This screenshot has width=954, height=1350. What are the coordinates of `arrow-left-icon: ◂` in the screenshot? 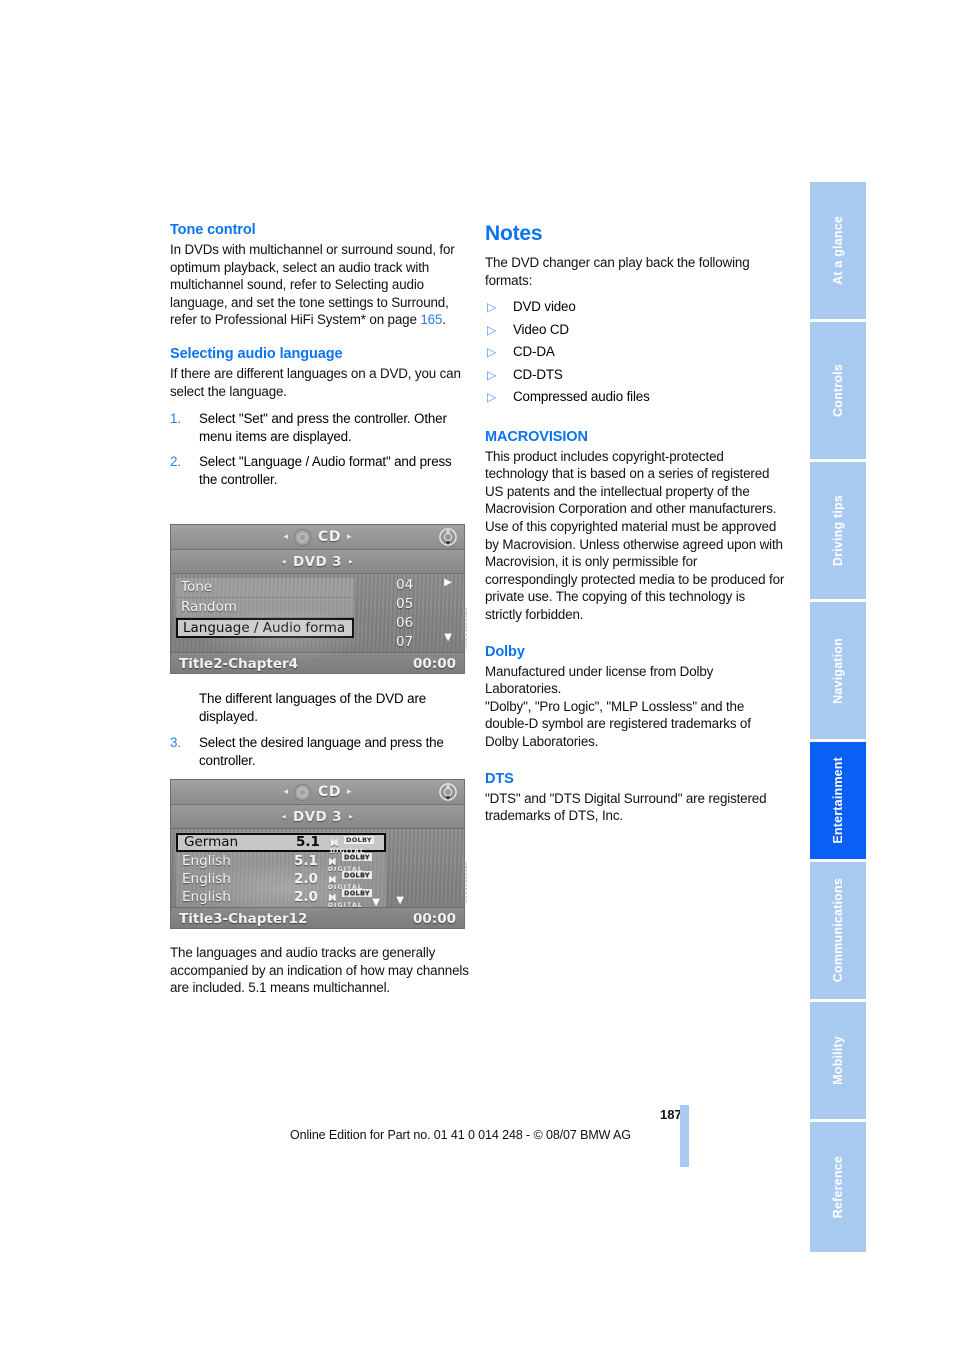 It's located at (286, 792).